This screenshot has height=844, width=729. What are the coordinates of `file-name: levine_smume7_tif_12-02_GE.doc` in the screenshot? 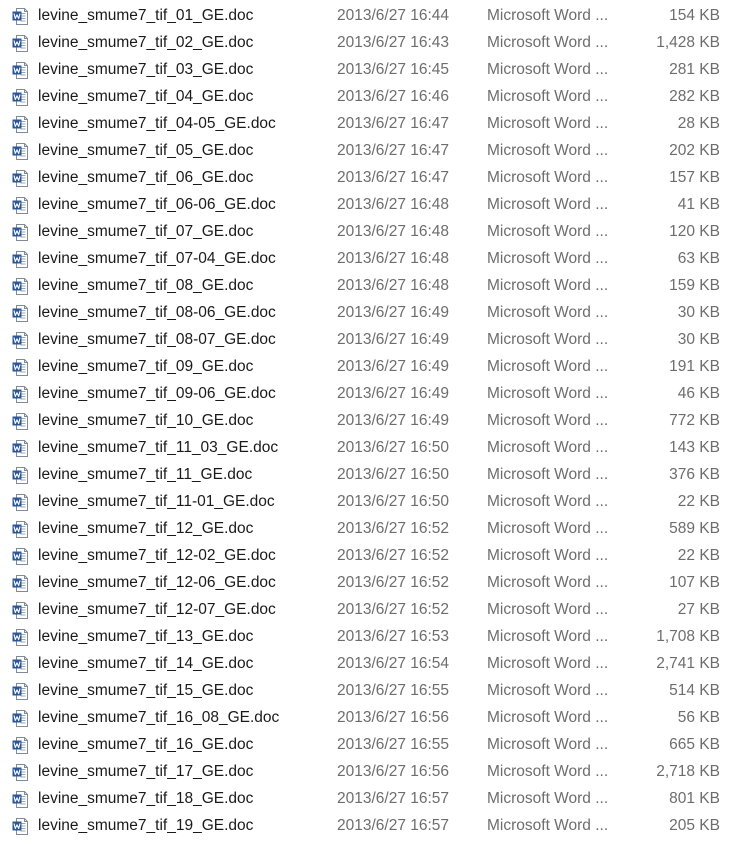 It's located at (157, 555).